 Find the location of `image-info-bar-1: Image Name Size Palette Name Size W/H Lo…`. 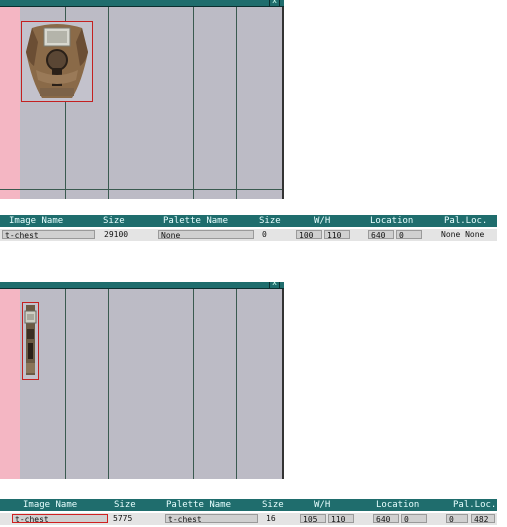

image-info-bar-1: Image Name Size Palette Name Size W/H Lo… is located at coordinates (248, 230).